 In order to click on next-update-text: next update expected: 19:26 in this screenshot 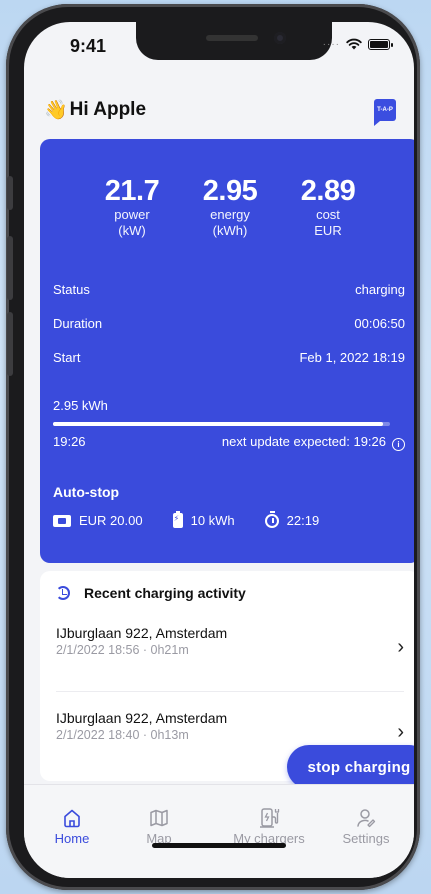, I will do `click(303, 441)`.